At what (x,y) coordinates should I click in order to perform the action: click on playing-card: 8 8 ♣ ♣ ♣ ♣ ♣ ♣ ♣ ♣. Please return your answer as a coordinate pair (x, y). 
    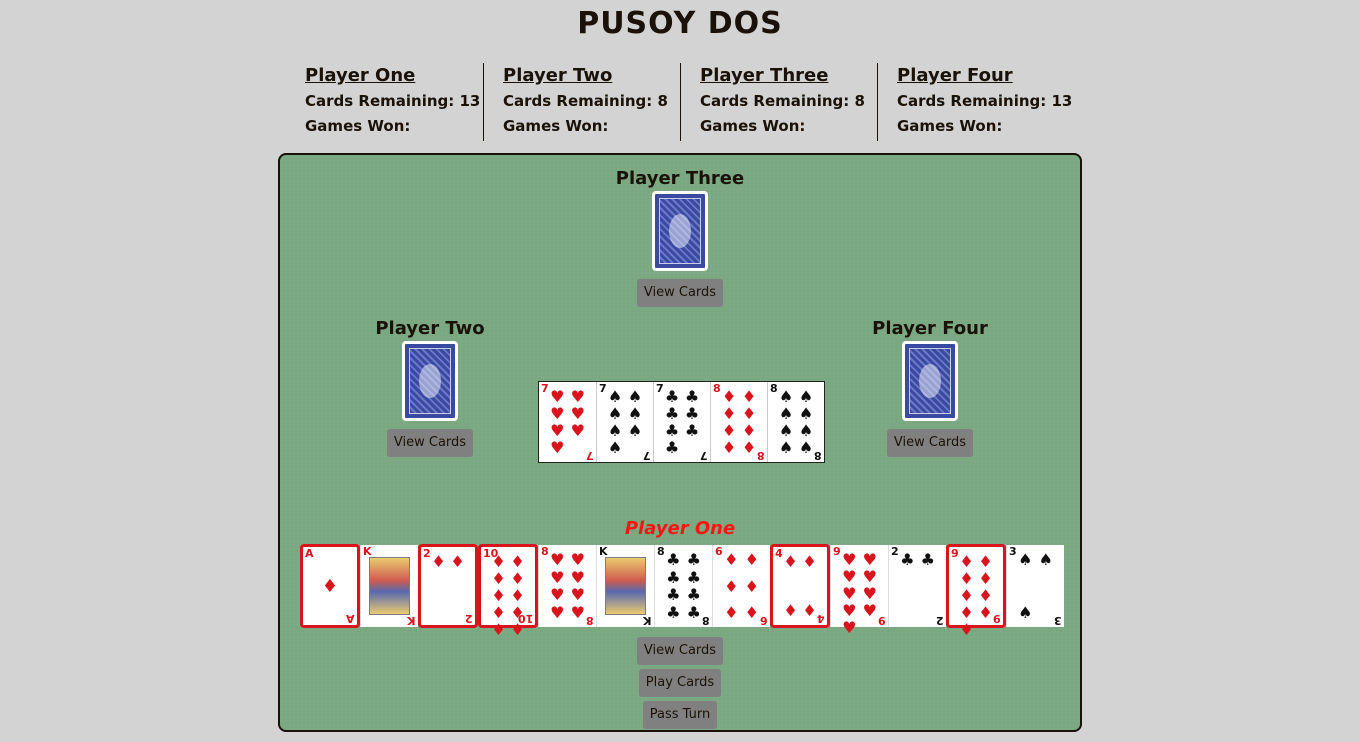
    Looking at the image, I should click on (683, 586).